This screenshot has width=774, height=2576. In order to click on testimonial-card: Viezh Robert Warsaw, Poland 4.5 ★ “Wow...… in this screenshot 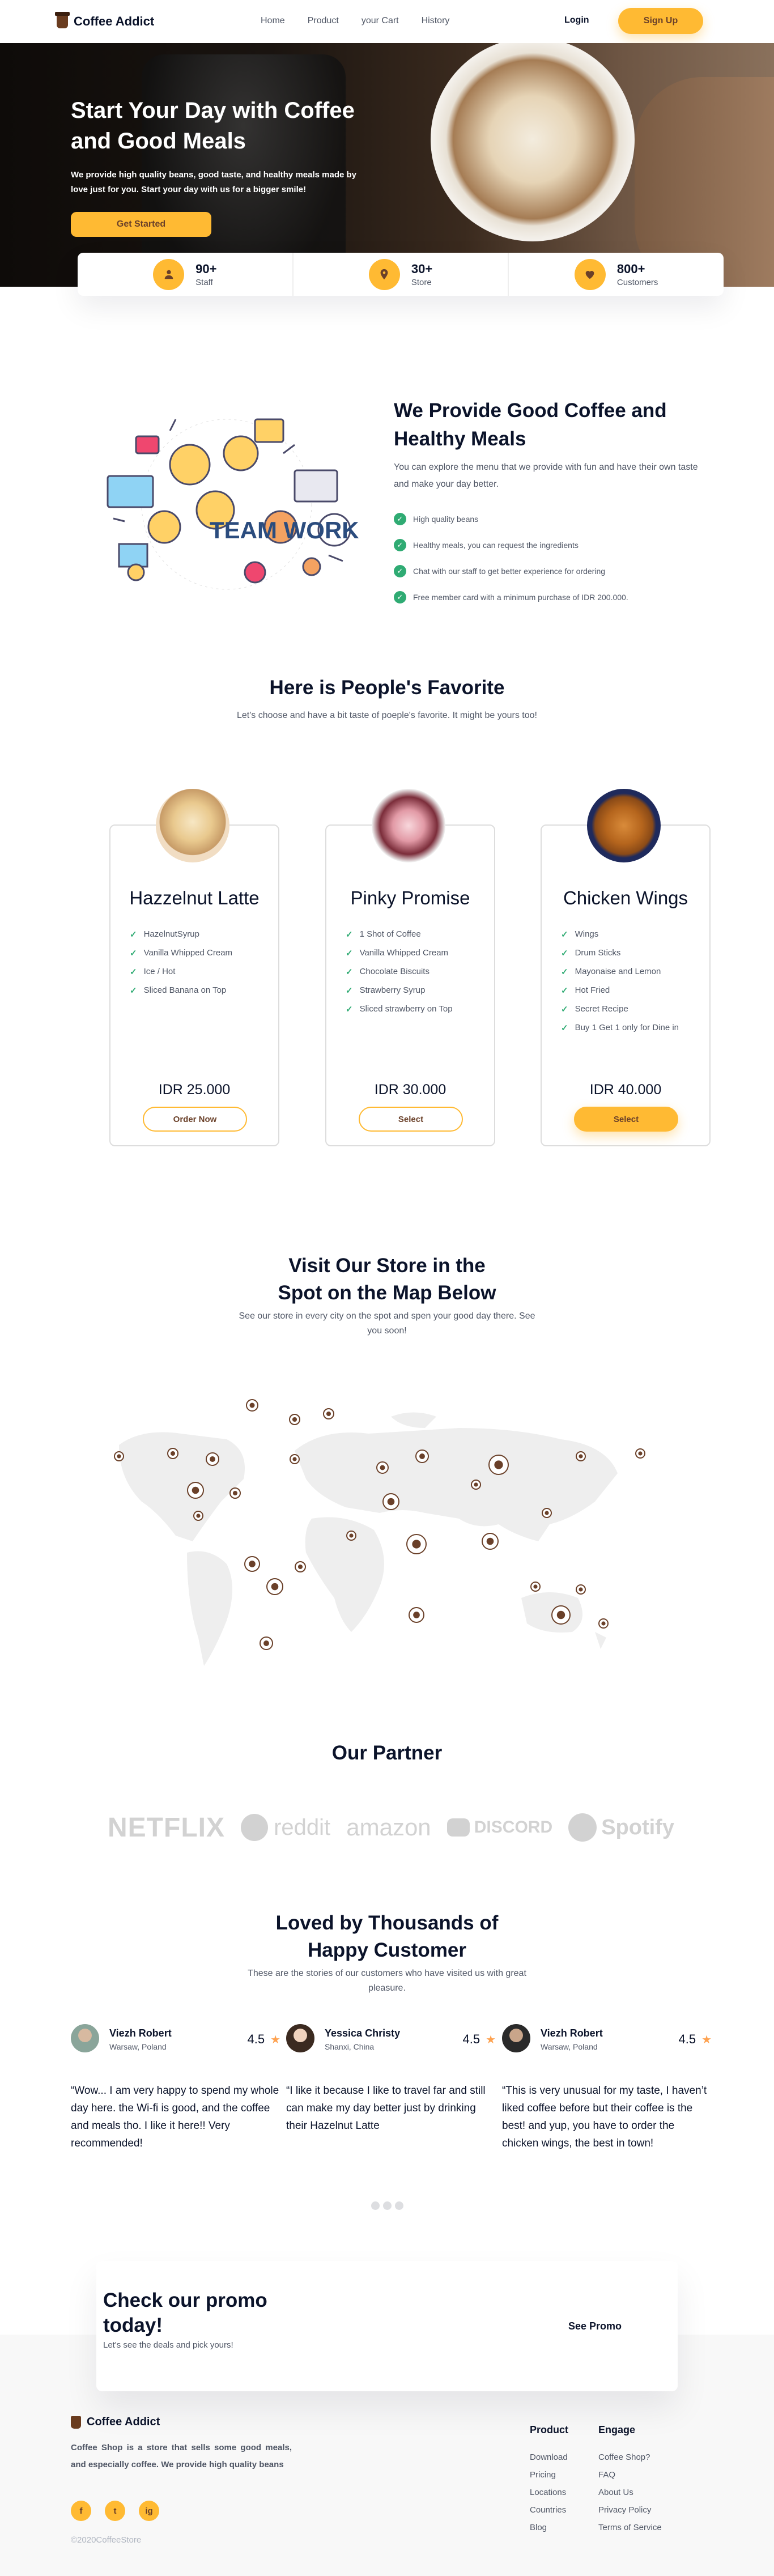, I will do `click(178, 2086)`.